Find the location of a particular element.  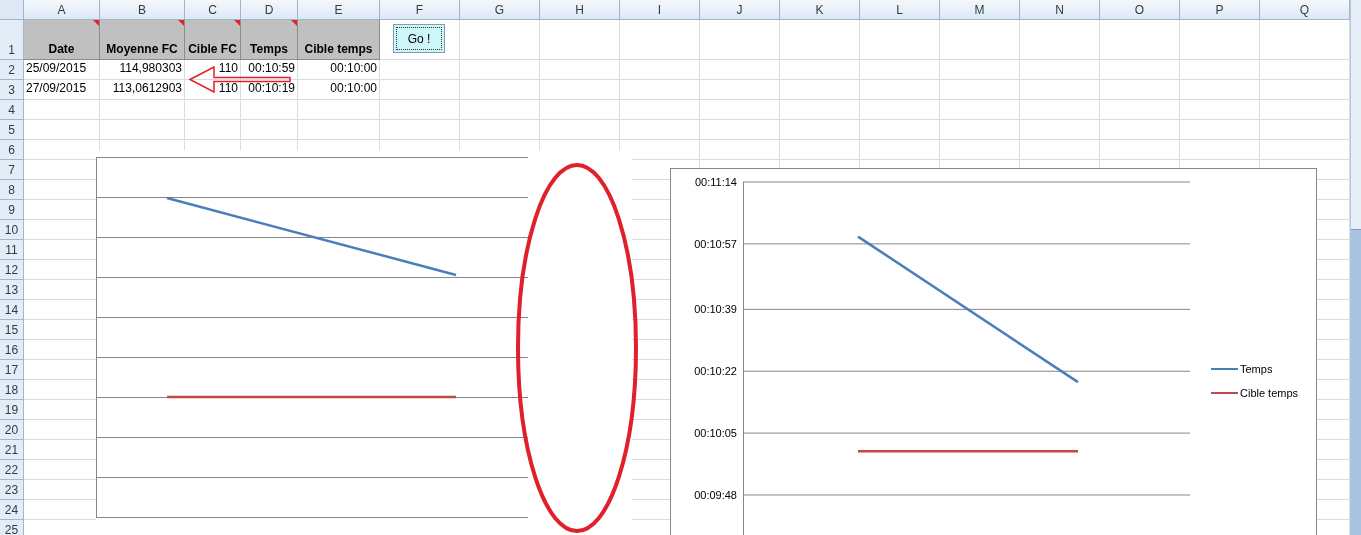

row-header: 8 is located at coordinates (12, 190).